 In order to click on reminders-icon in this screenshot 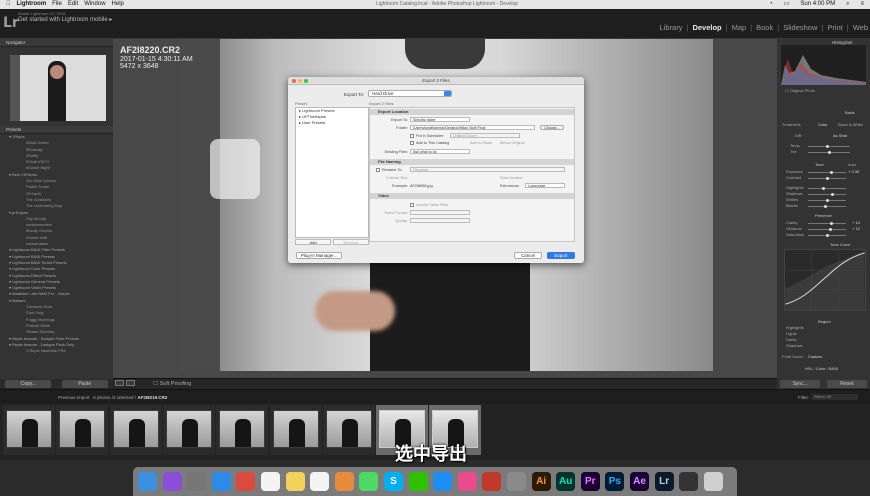, I will do `click(320, 481)`.